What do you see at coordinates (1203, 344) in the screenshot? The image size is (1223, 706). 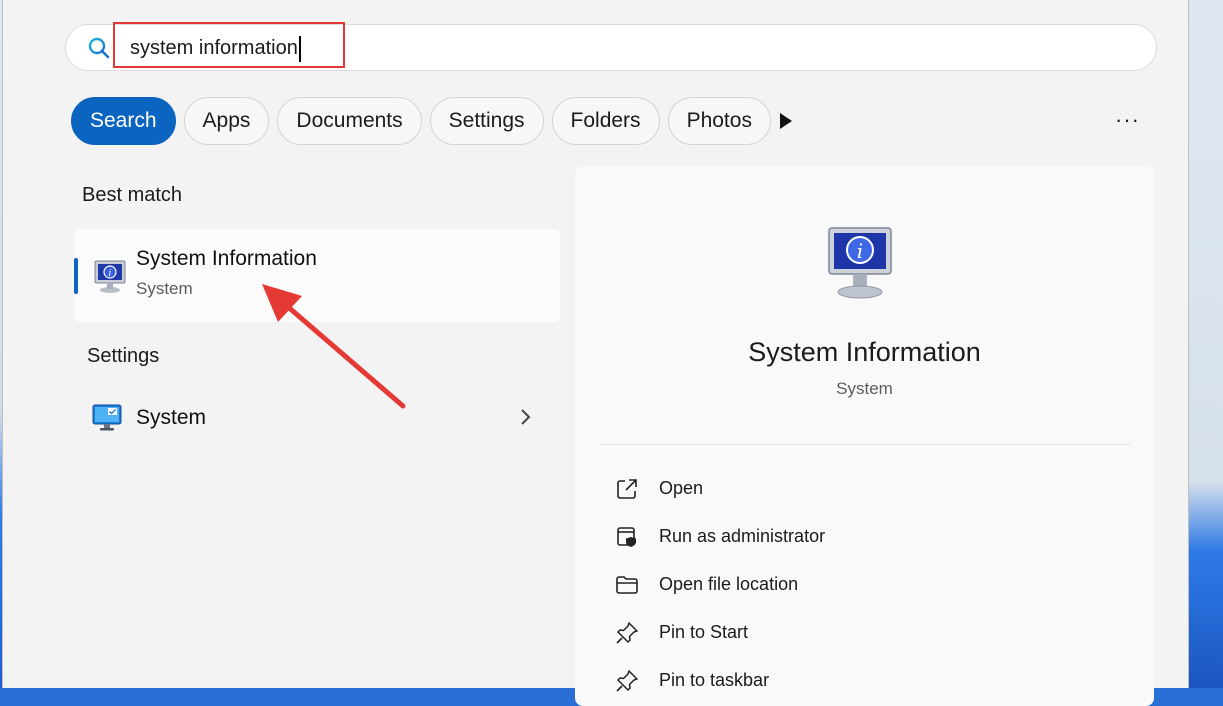 I see `desktop-wallpaper-right` at bounding box center [1203, 344].